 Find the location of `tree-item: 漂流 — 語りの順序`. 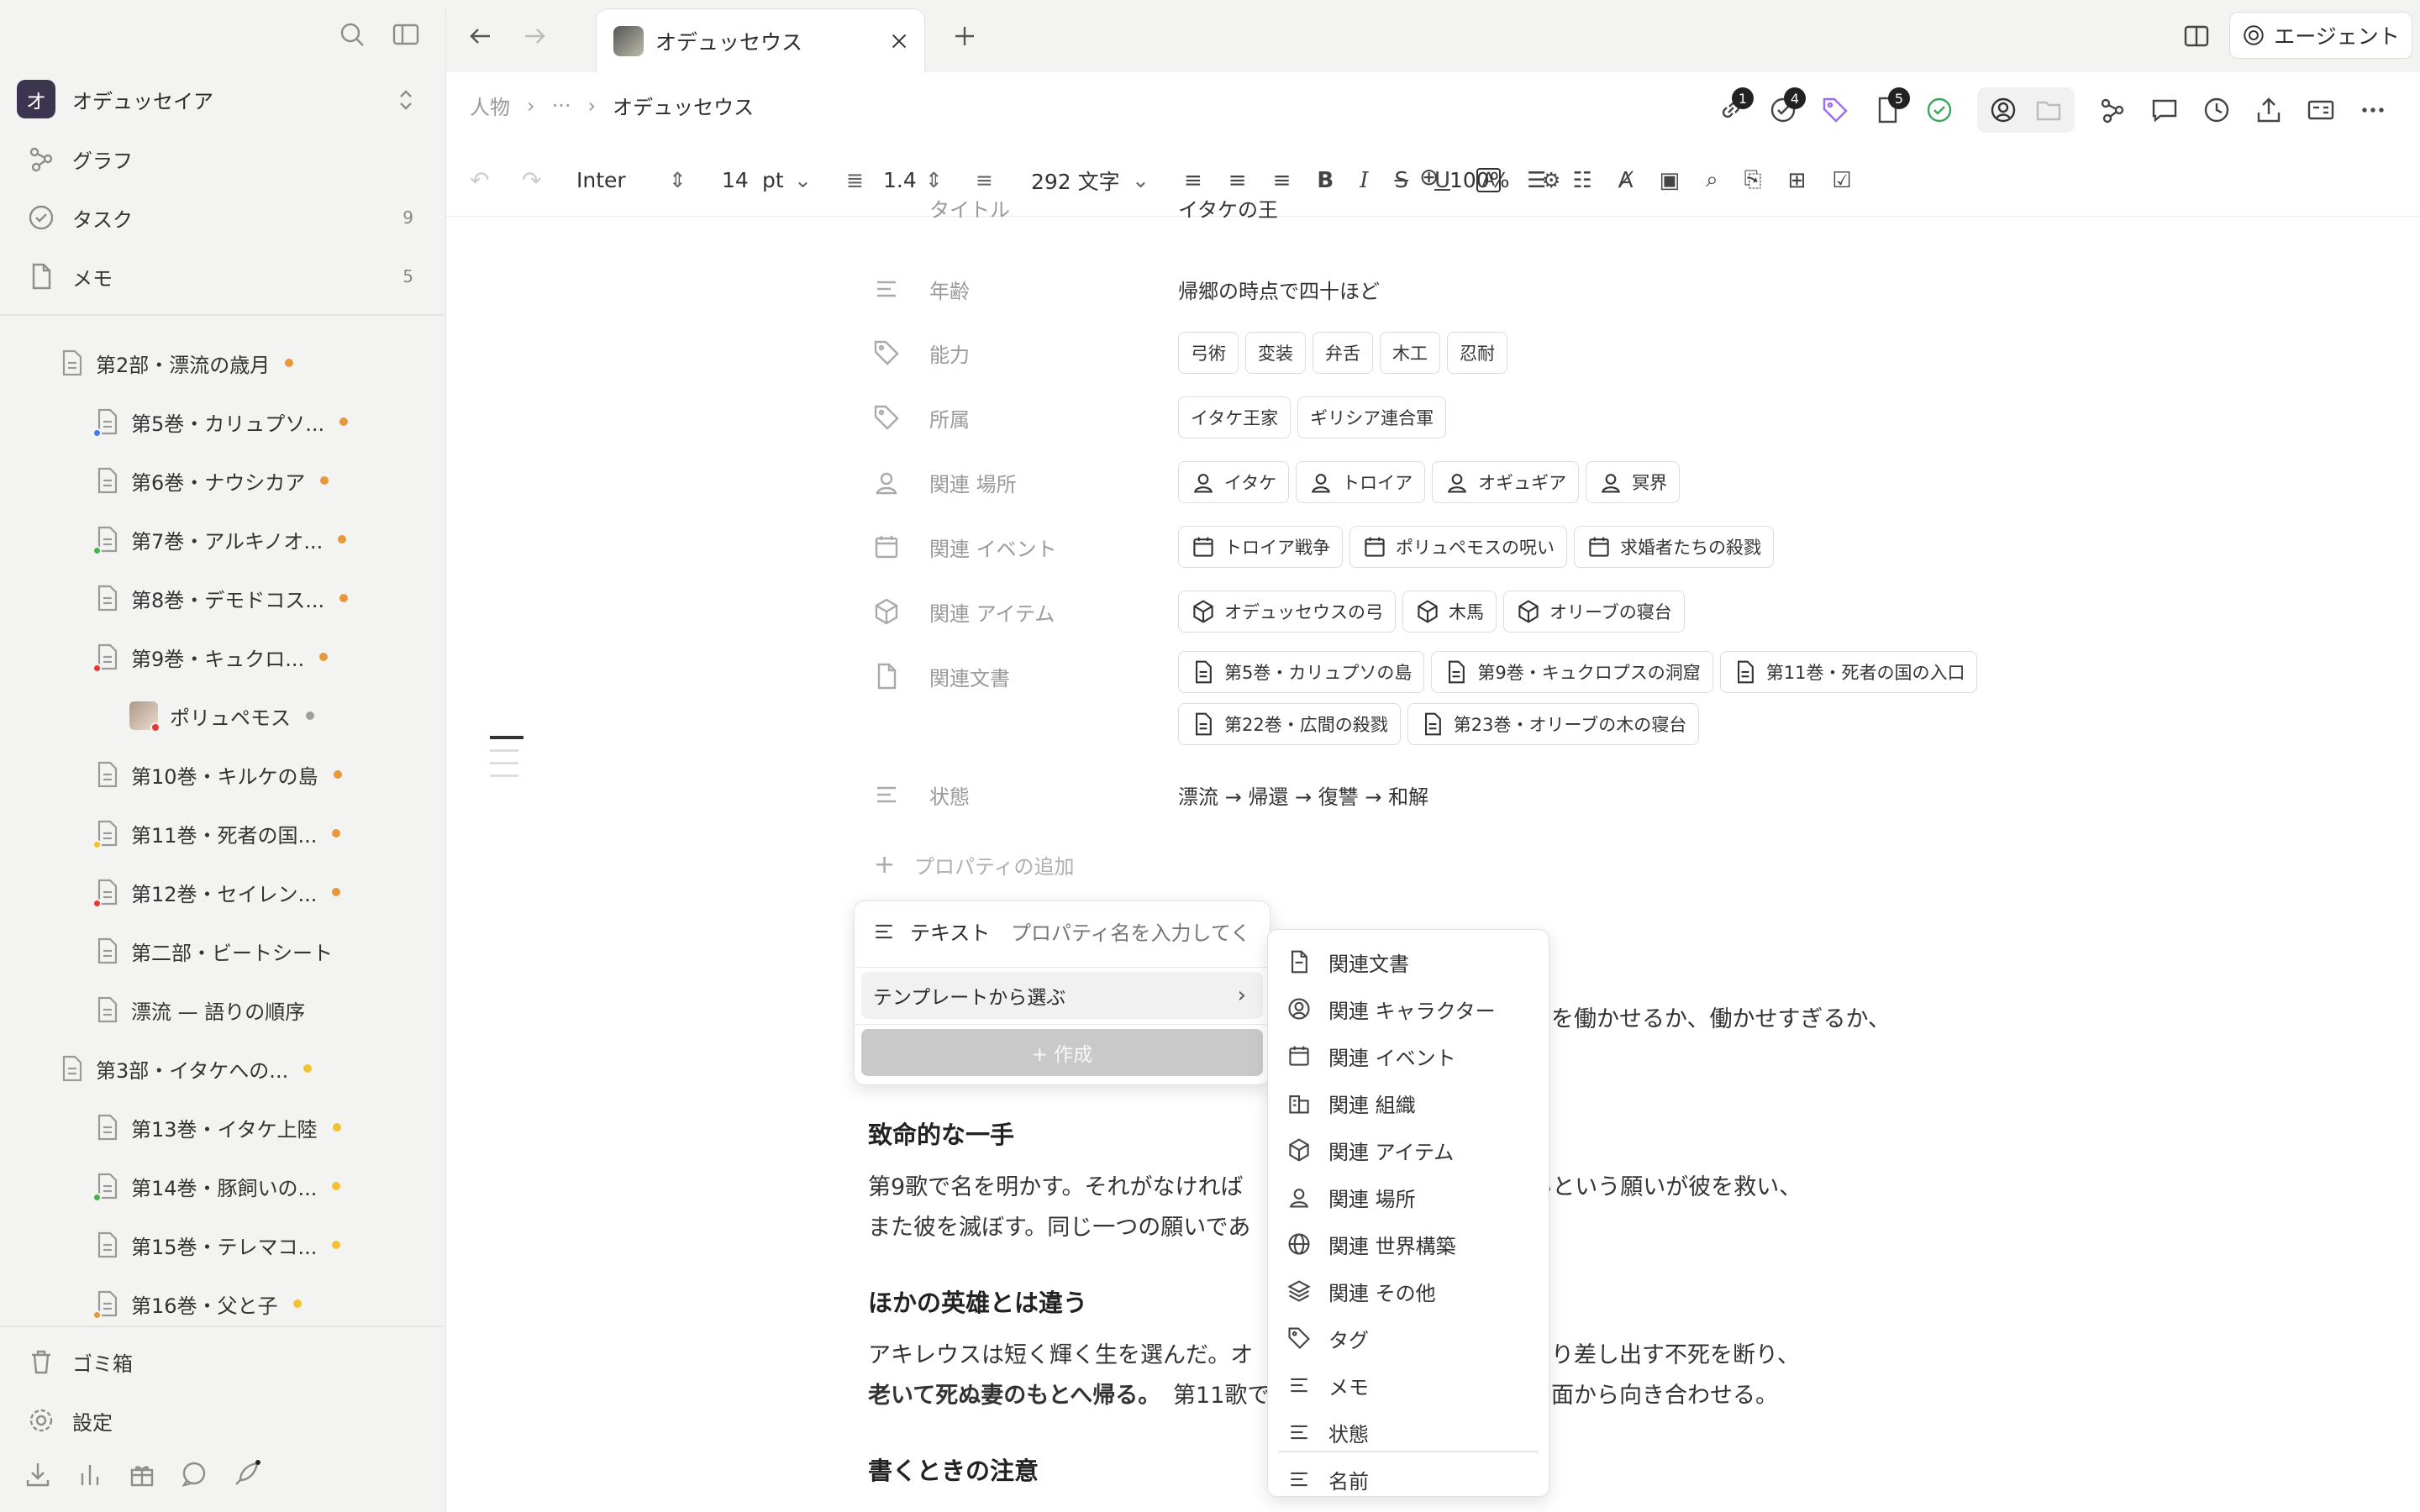

tree-item: 漂流 — 語りの順序 is located at coordinates (200, 1009).